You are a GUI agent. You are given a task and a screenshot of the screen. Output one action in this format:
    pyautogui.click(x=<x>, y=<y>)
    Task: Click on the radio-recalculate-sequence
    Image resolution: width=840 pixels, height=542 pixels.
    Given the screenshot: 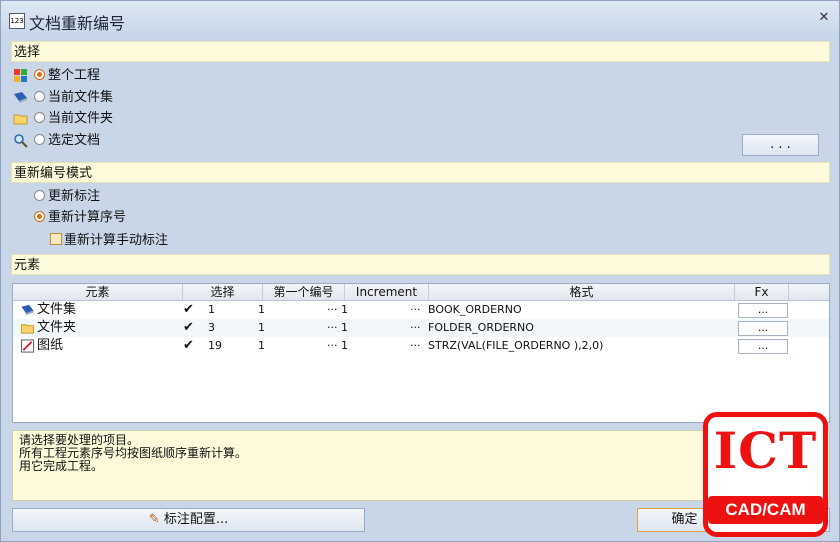 What is the action you would take?
    pyautogui.click(x=39, y=216)
    